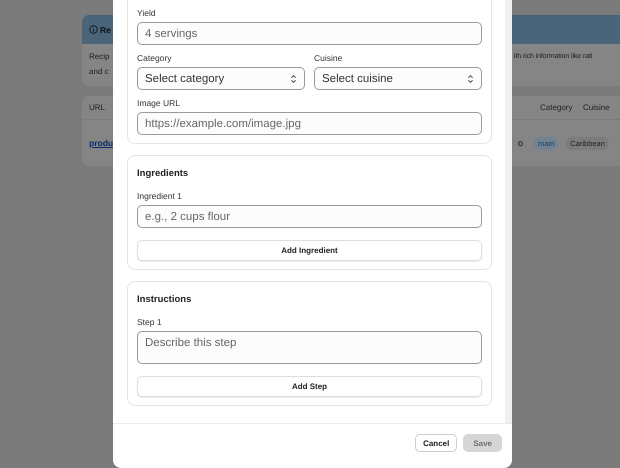  Describe the element at coordinates (436, 443) in the screenshot. I see `footer-button: Cancel` at that location.